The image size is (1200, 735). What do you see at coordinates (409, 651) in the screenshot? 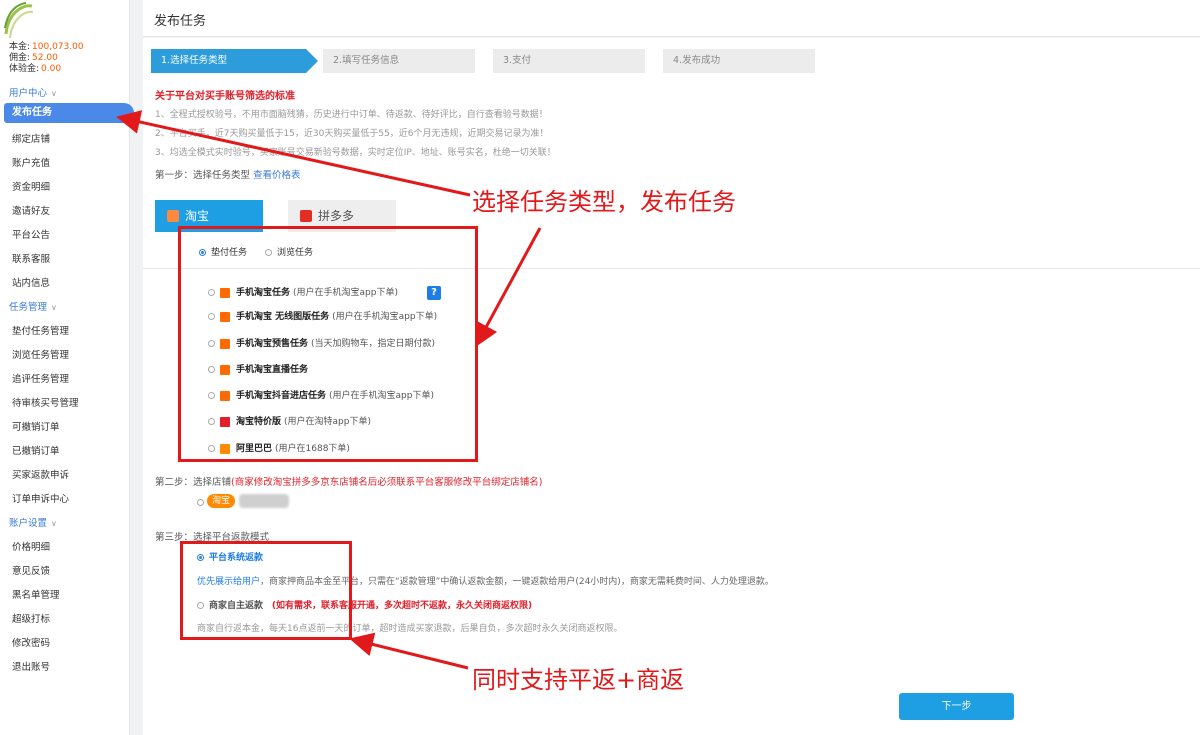
I see `arrow-to-refund-box` at bounding box center [409, 651].